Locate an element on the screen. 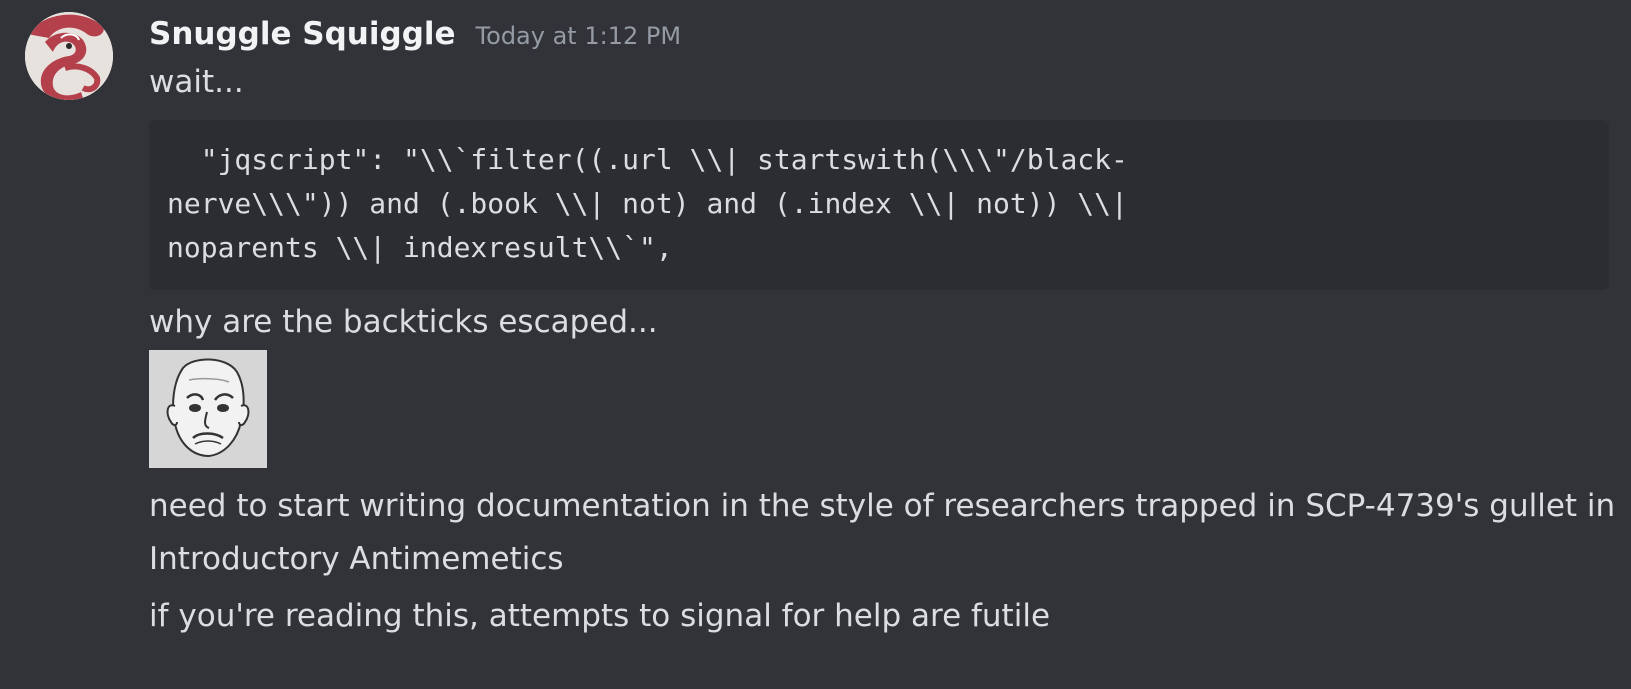 The height and width of the screenshot is (689, 1631). avatar is located at coordinates (69, 56).